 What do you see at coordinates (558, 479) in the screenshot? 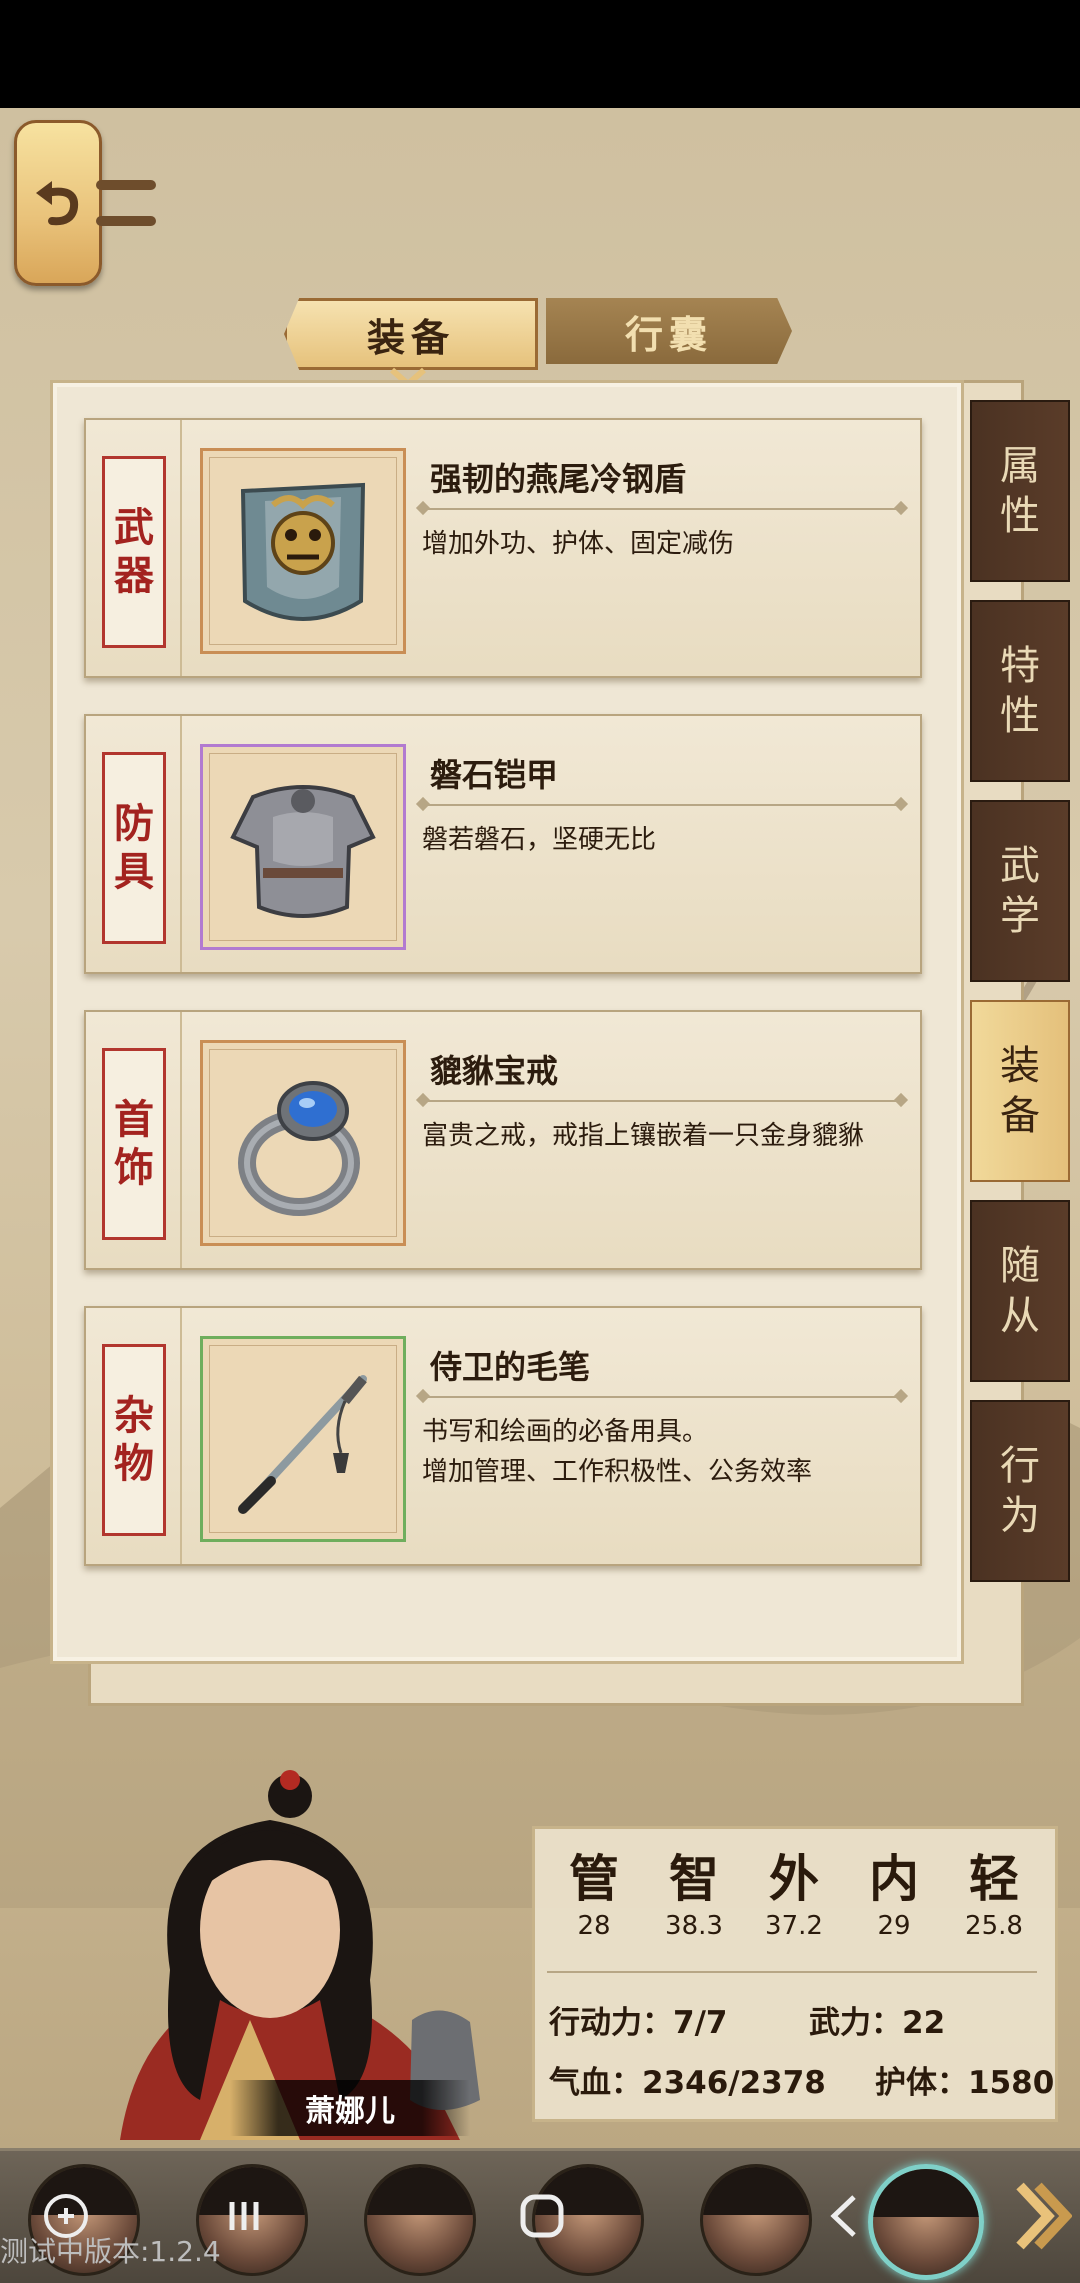
I see `item-name: 强韧的燕尾冷钢盾` at bounding box center [558, 479].